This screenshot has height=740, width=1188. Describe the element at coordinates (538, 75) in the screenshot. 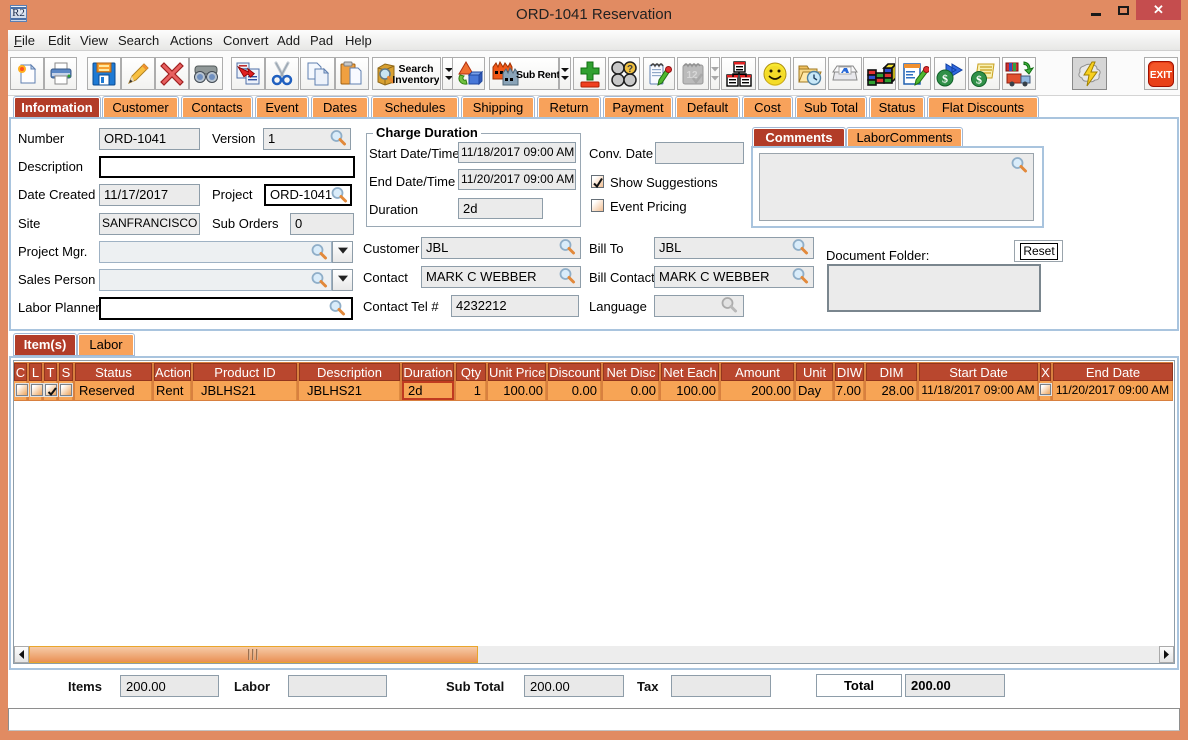

I see `svg-text: Sub Rent` at that location.